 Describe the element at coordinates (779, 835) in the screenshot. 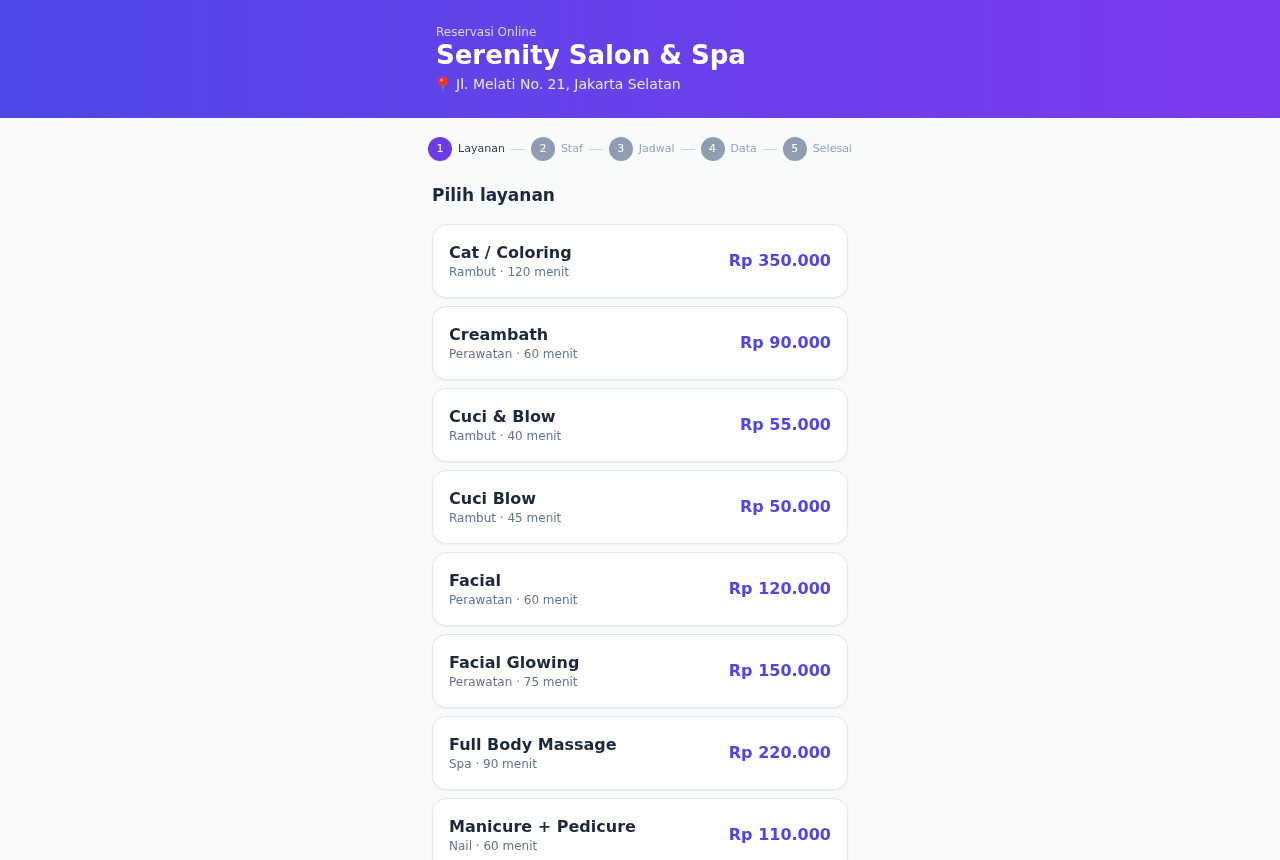

I see `service-price: Rp 110.000` at that location.